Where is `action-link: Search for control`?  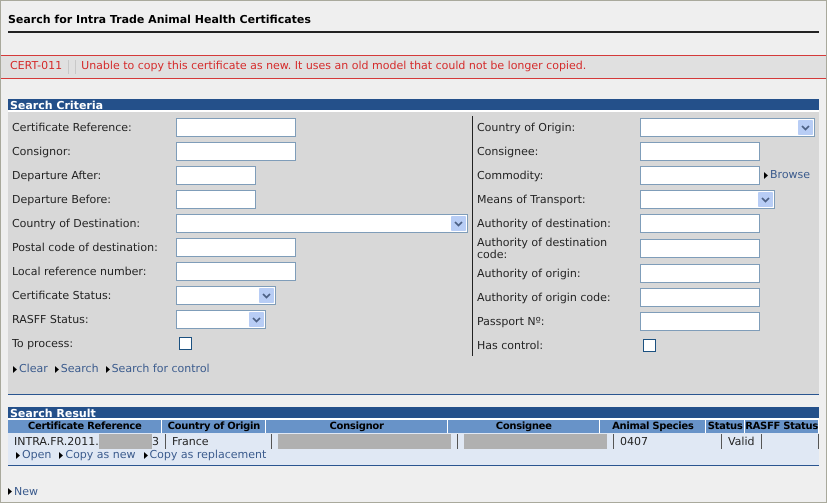 action-link: Search for control is located at coordinates (161, 369).